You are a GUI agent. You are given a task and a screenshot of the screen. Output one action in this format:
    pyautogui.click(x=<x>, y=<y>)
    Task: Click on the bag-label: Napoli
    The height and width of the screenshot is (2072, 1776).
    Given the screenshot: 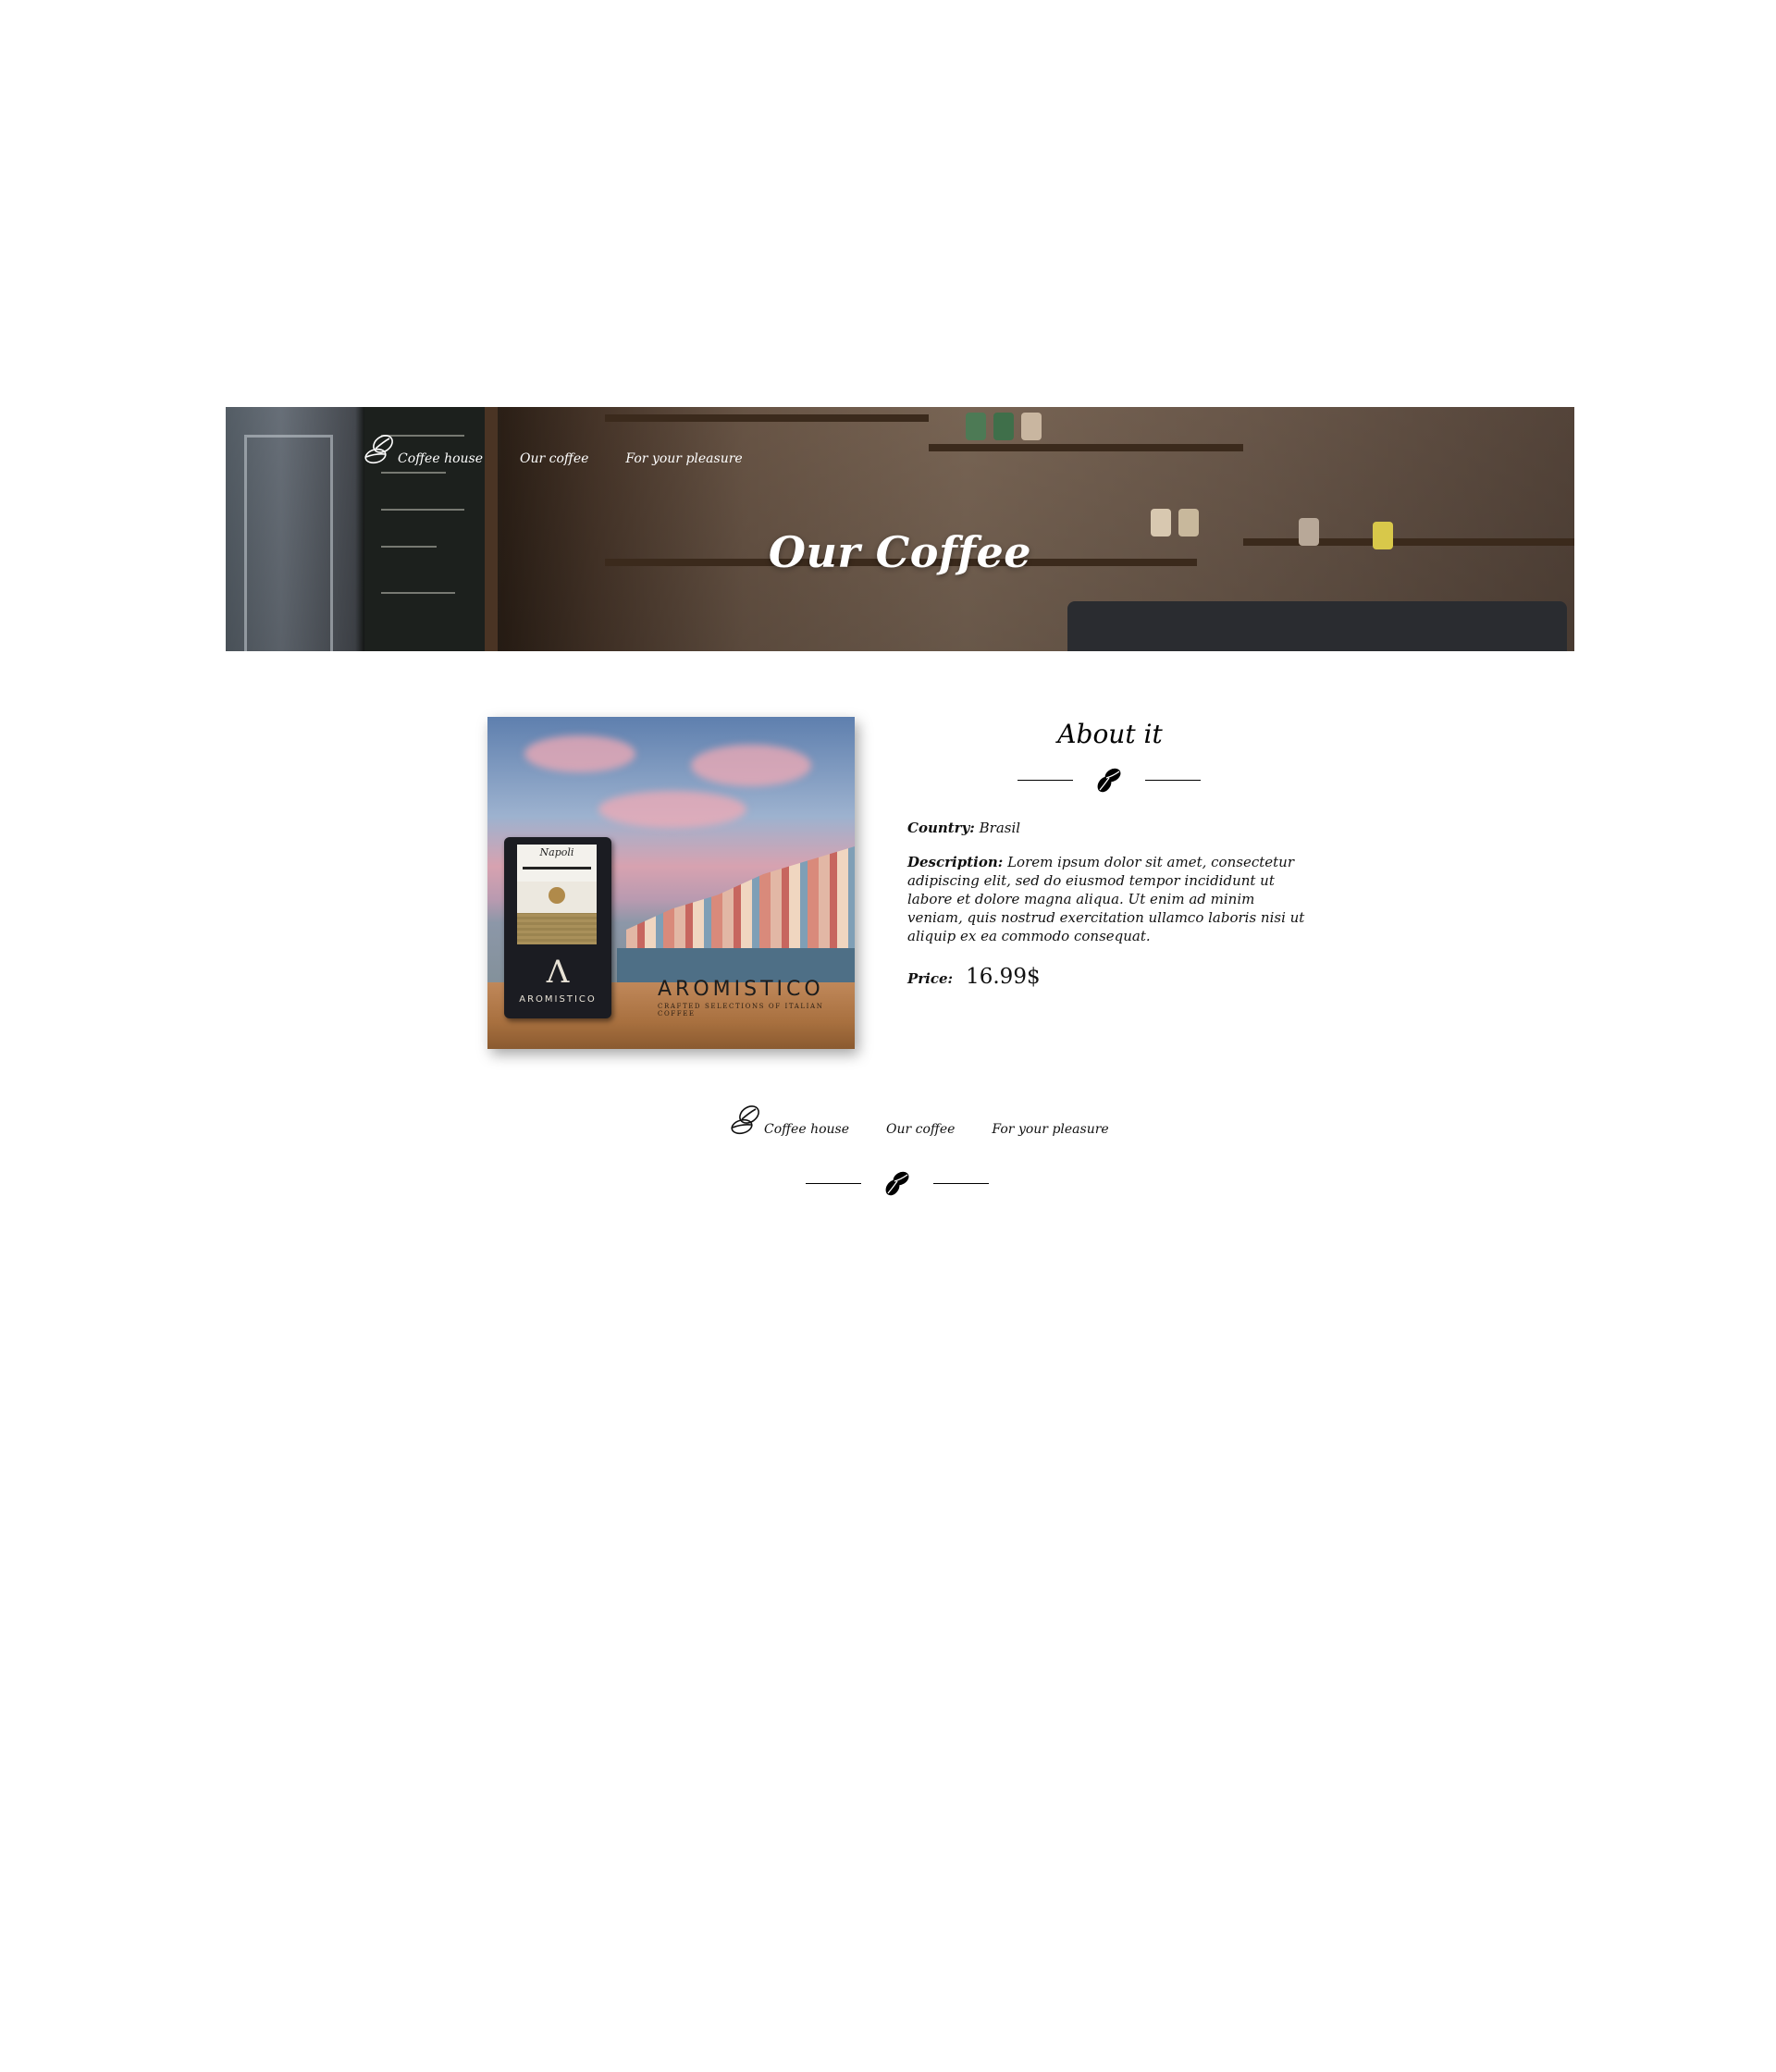 What is the action you would take?
    pyautogui.click(x=557, y=864)
    